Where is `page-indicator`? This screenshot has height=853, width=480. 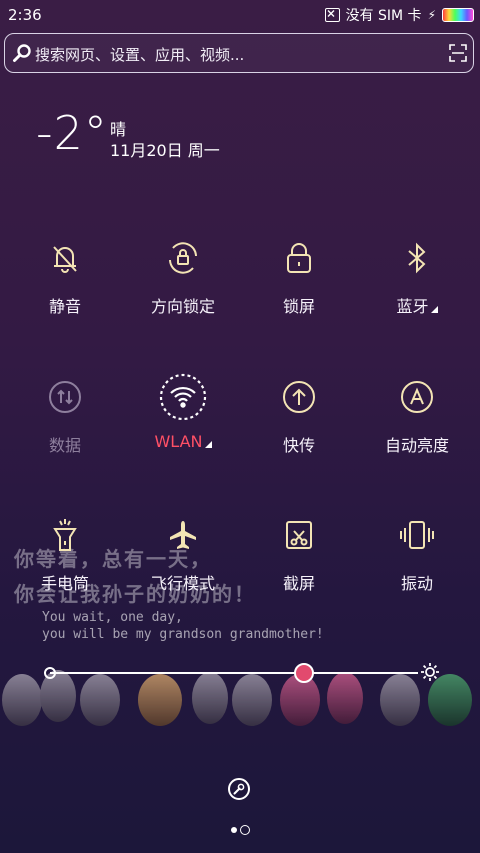
page-indicator is located at coordinates (240, 830).